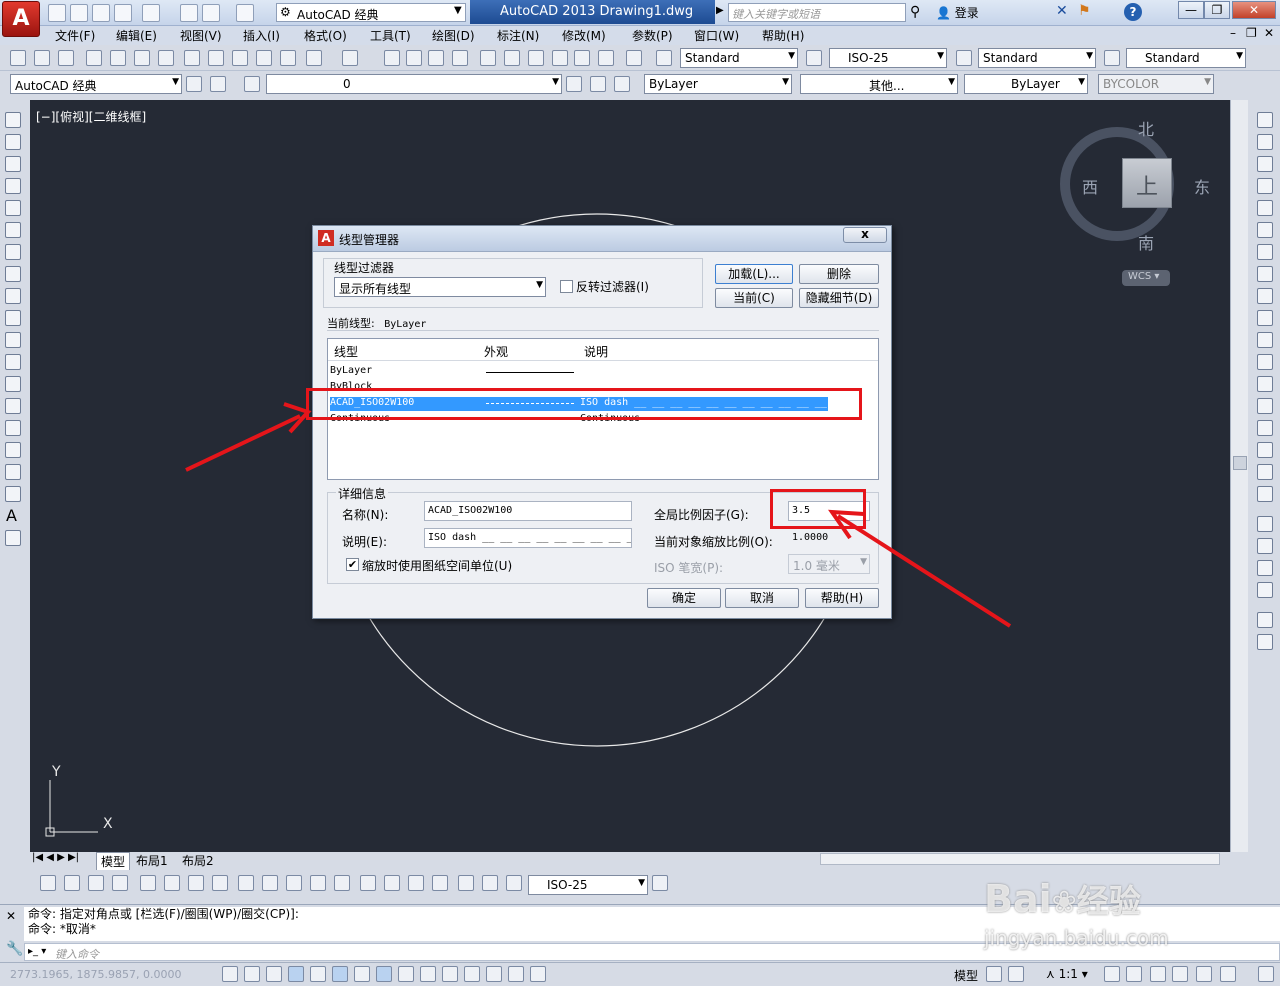  What do you see at coordinates (754, 298) in the screenshot?
I see `current-button: 当前(C)` at bounding box center [754, 298].